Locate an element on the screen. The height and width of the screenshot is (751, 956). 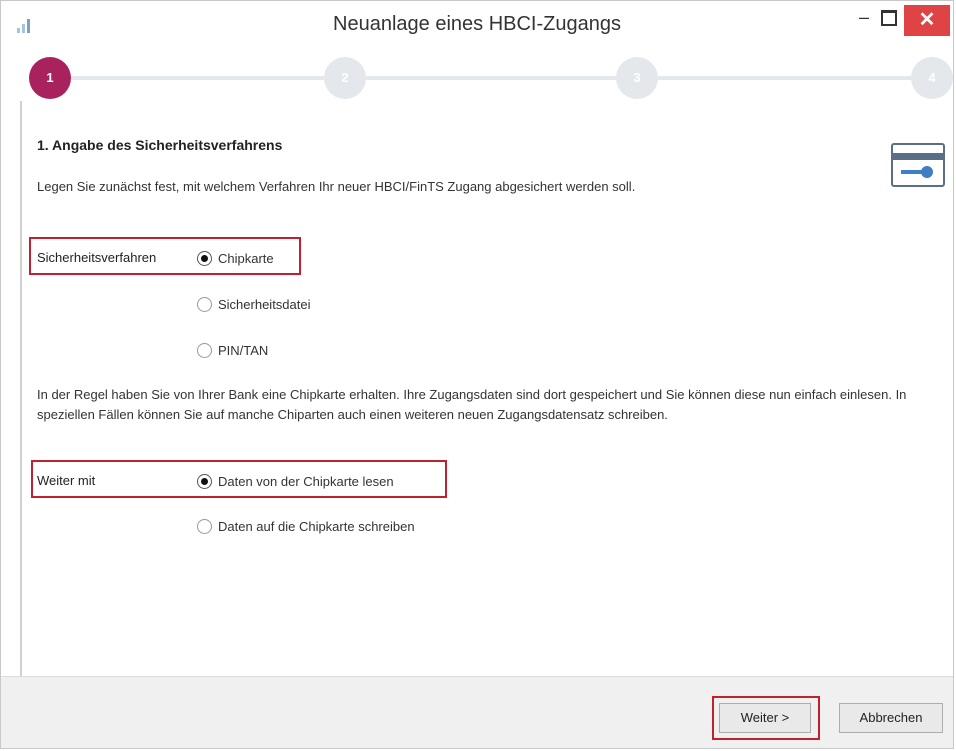
minimize-icon: – is located at coordinates (864, 19).